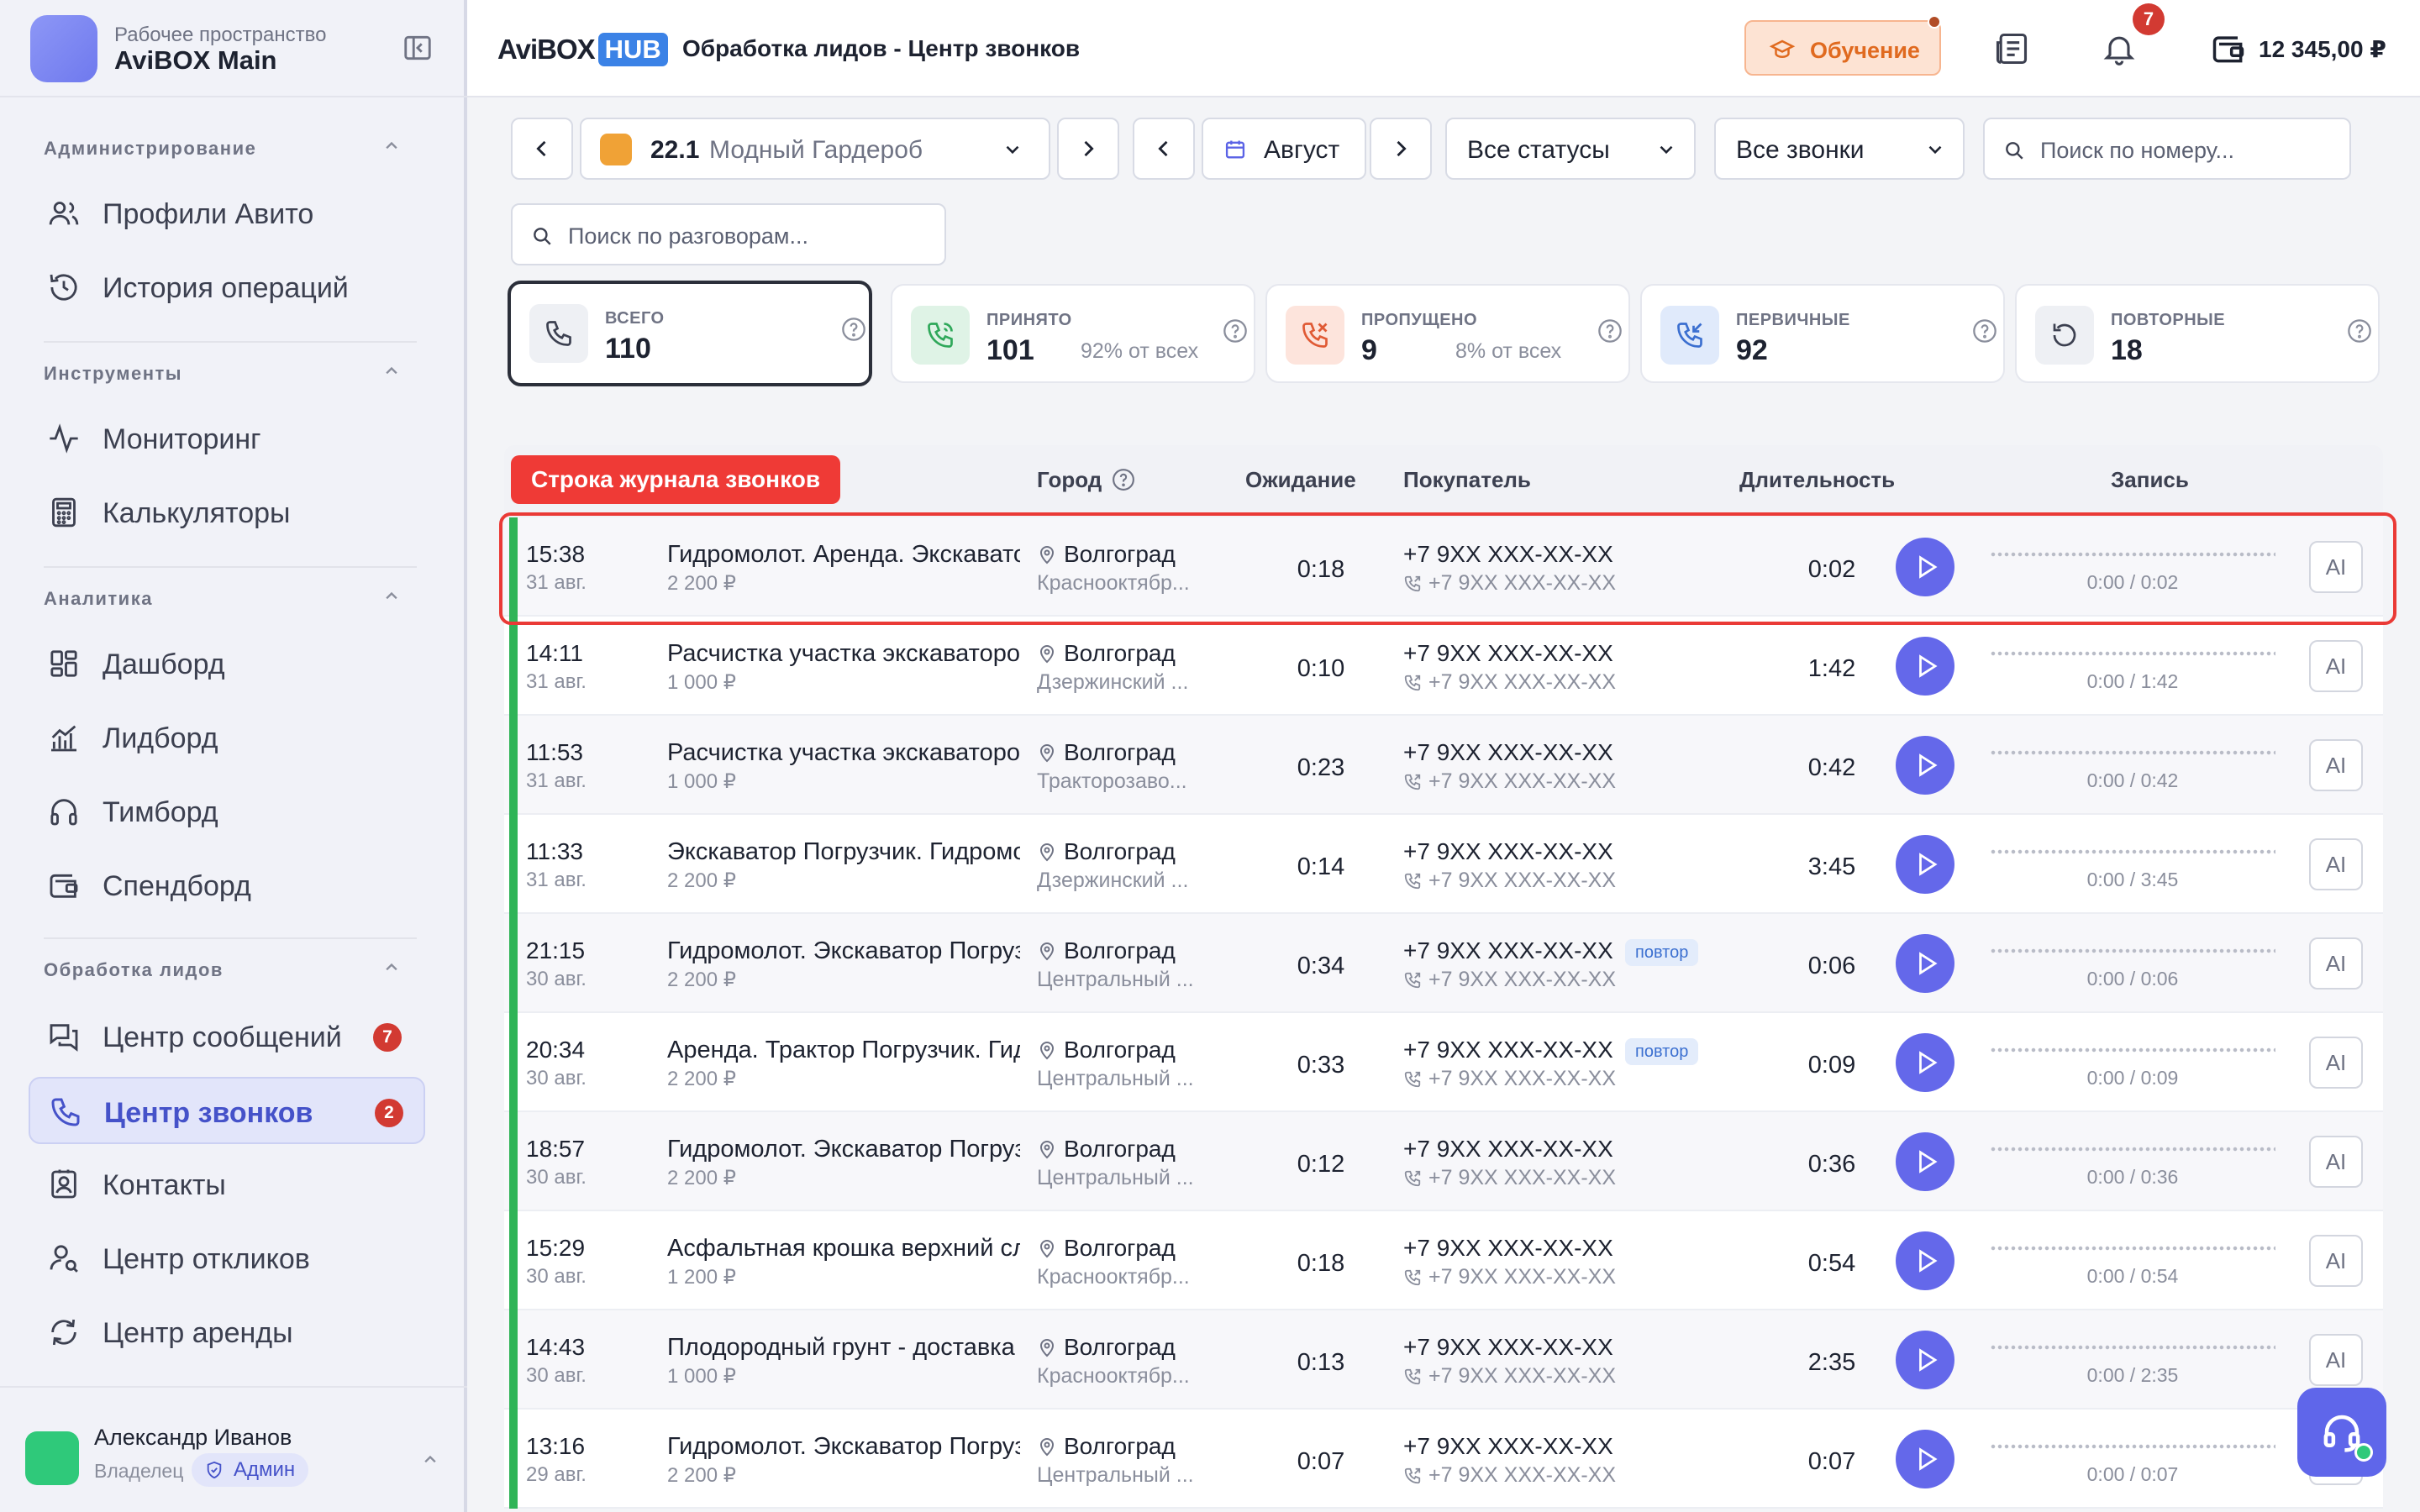 The image size is (2420, 1512). Describe the element at coordinates (227, 287) in the screenshot. I see `sidebar-item-operations-history: История операций` at that location.